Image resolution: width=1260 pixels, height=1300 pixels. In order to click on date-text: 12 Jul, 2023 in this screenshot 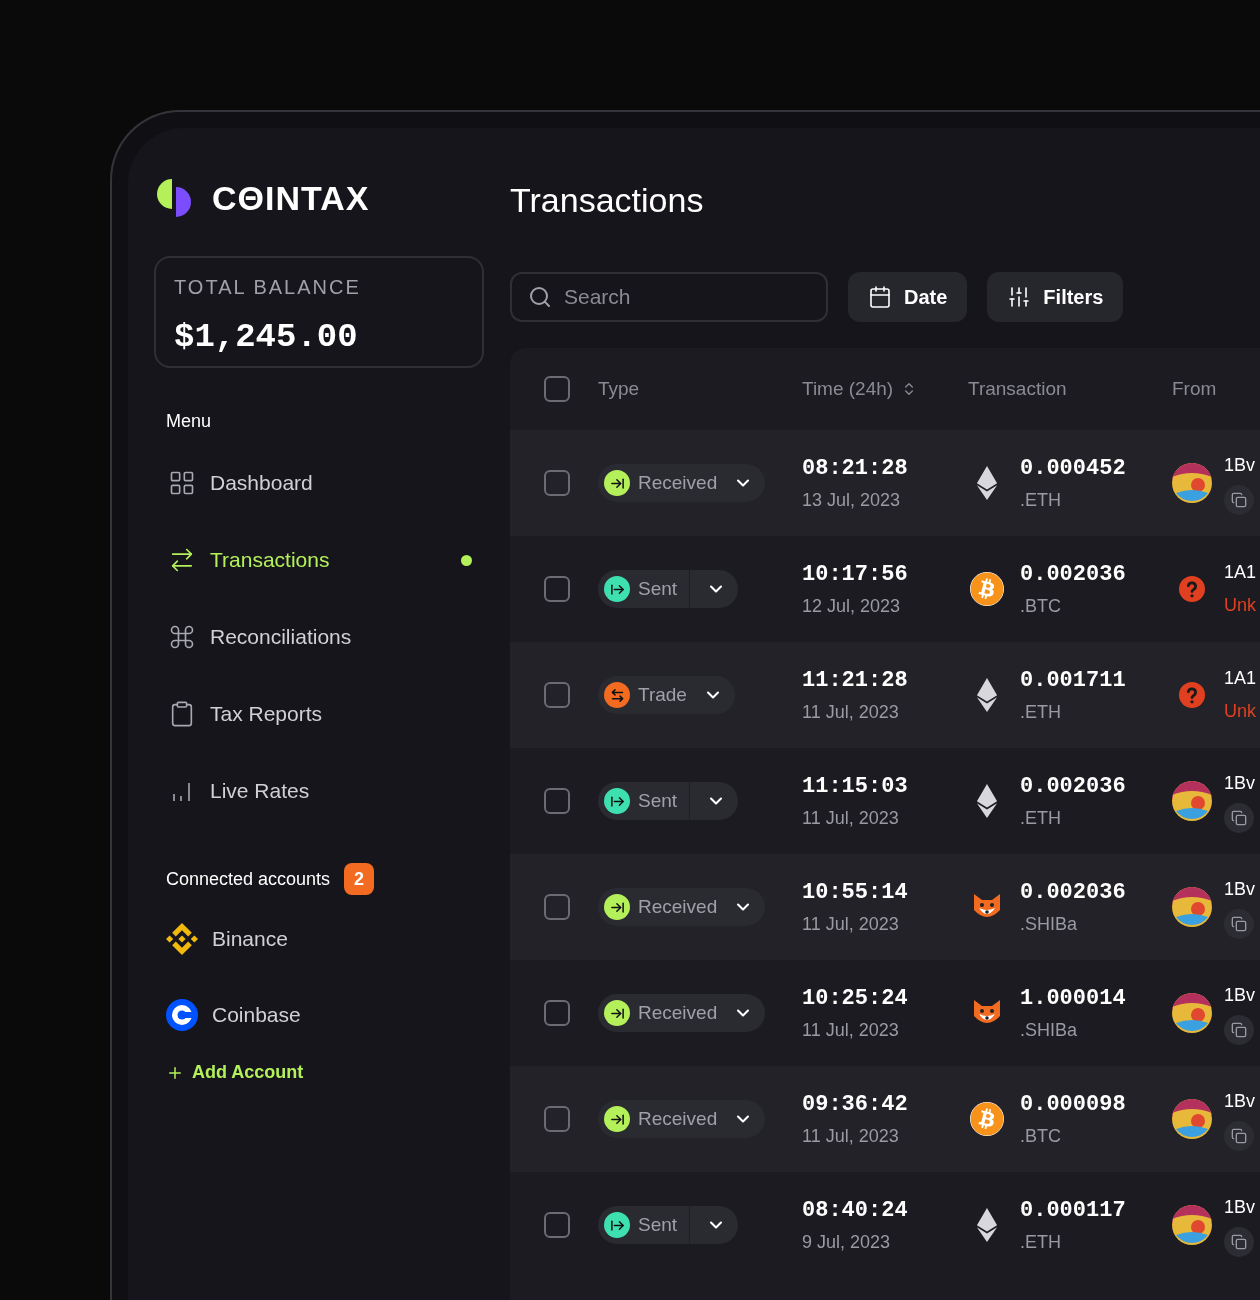, I will do `click(852, 606)`.